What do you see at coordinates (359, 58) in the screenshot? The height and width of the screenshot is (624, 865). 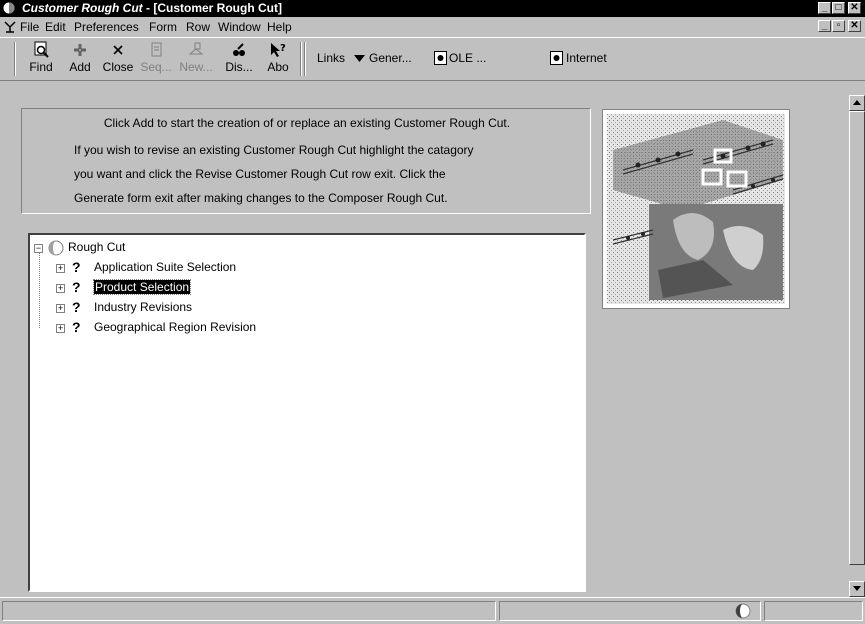 I see `dropdown-arrow-icon` at bounding box center [359, 58].